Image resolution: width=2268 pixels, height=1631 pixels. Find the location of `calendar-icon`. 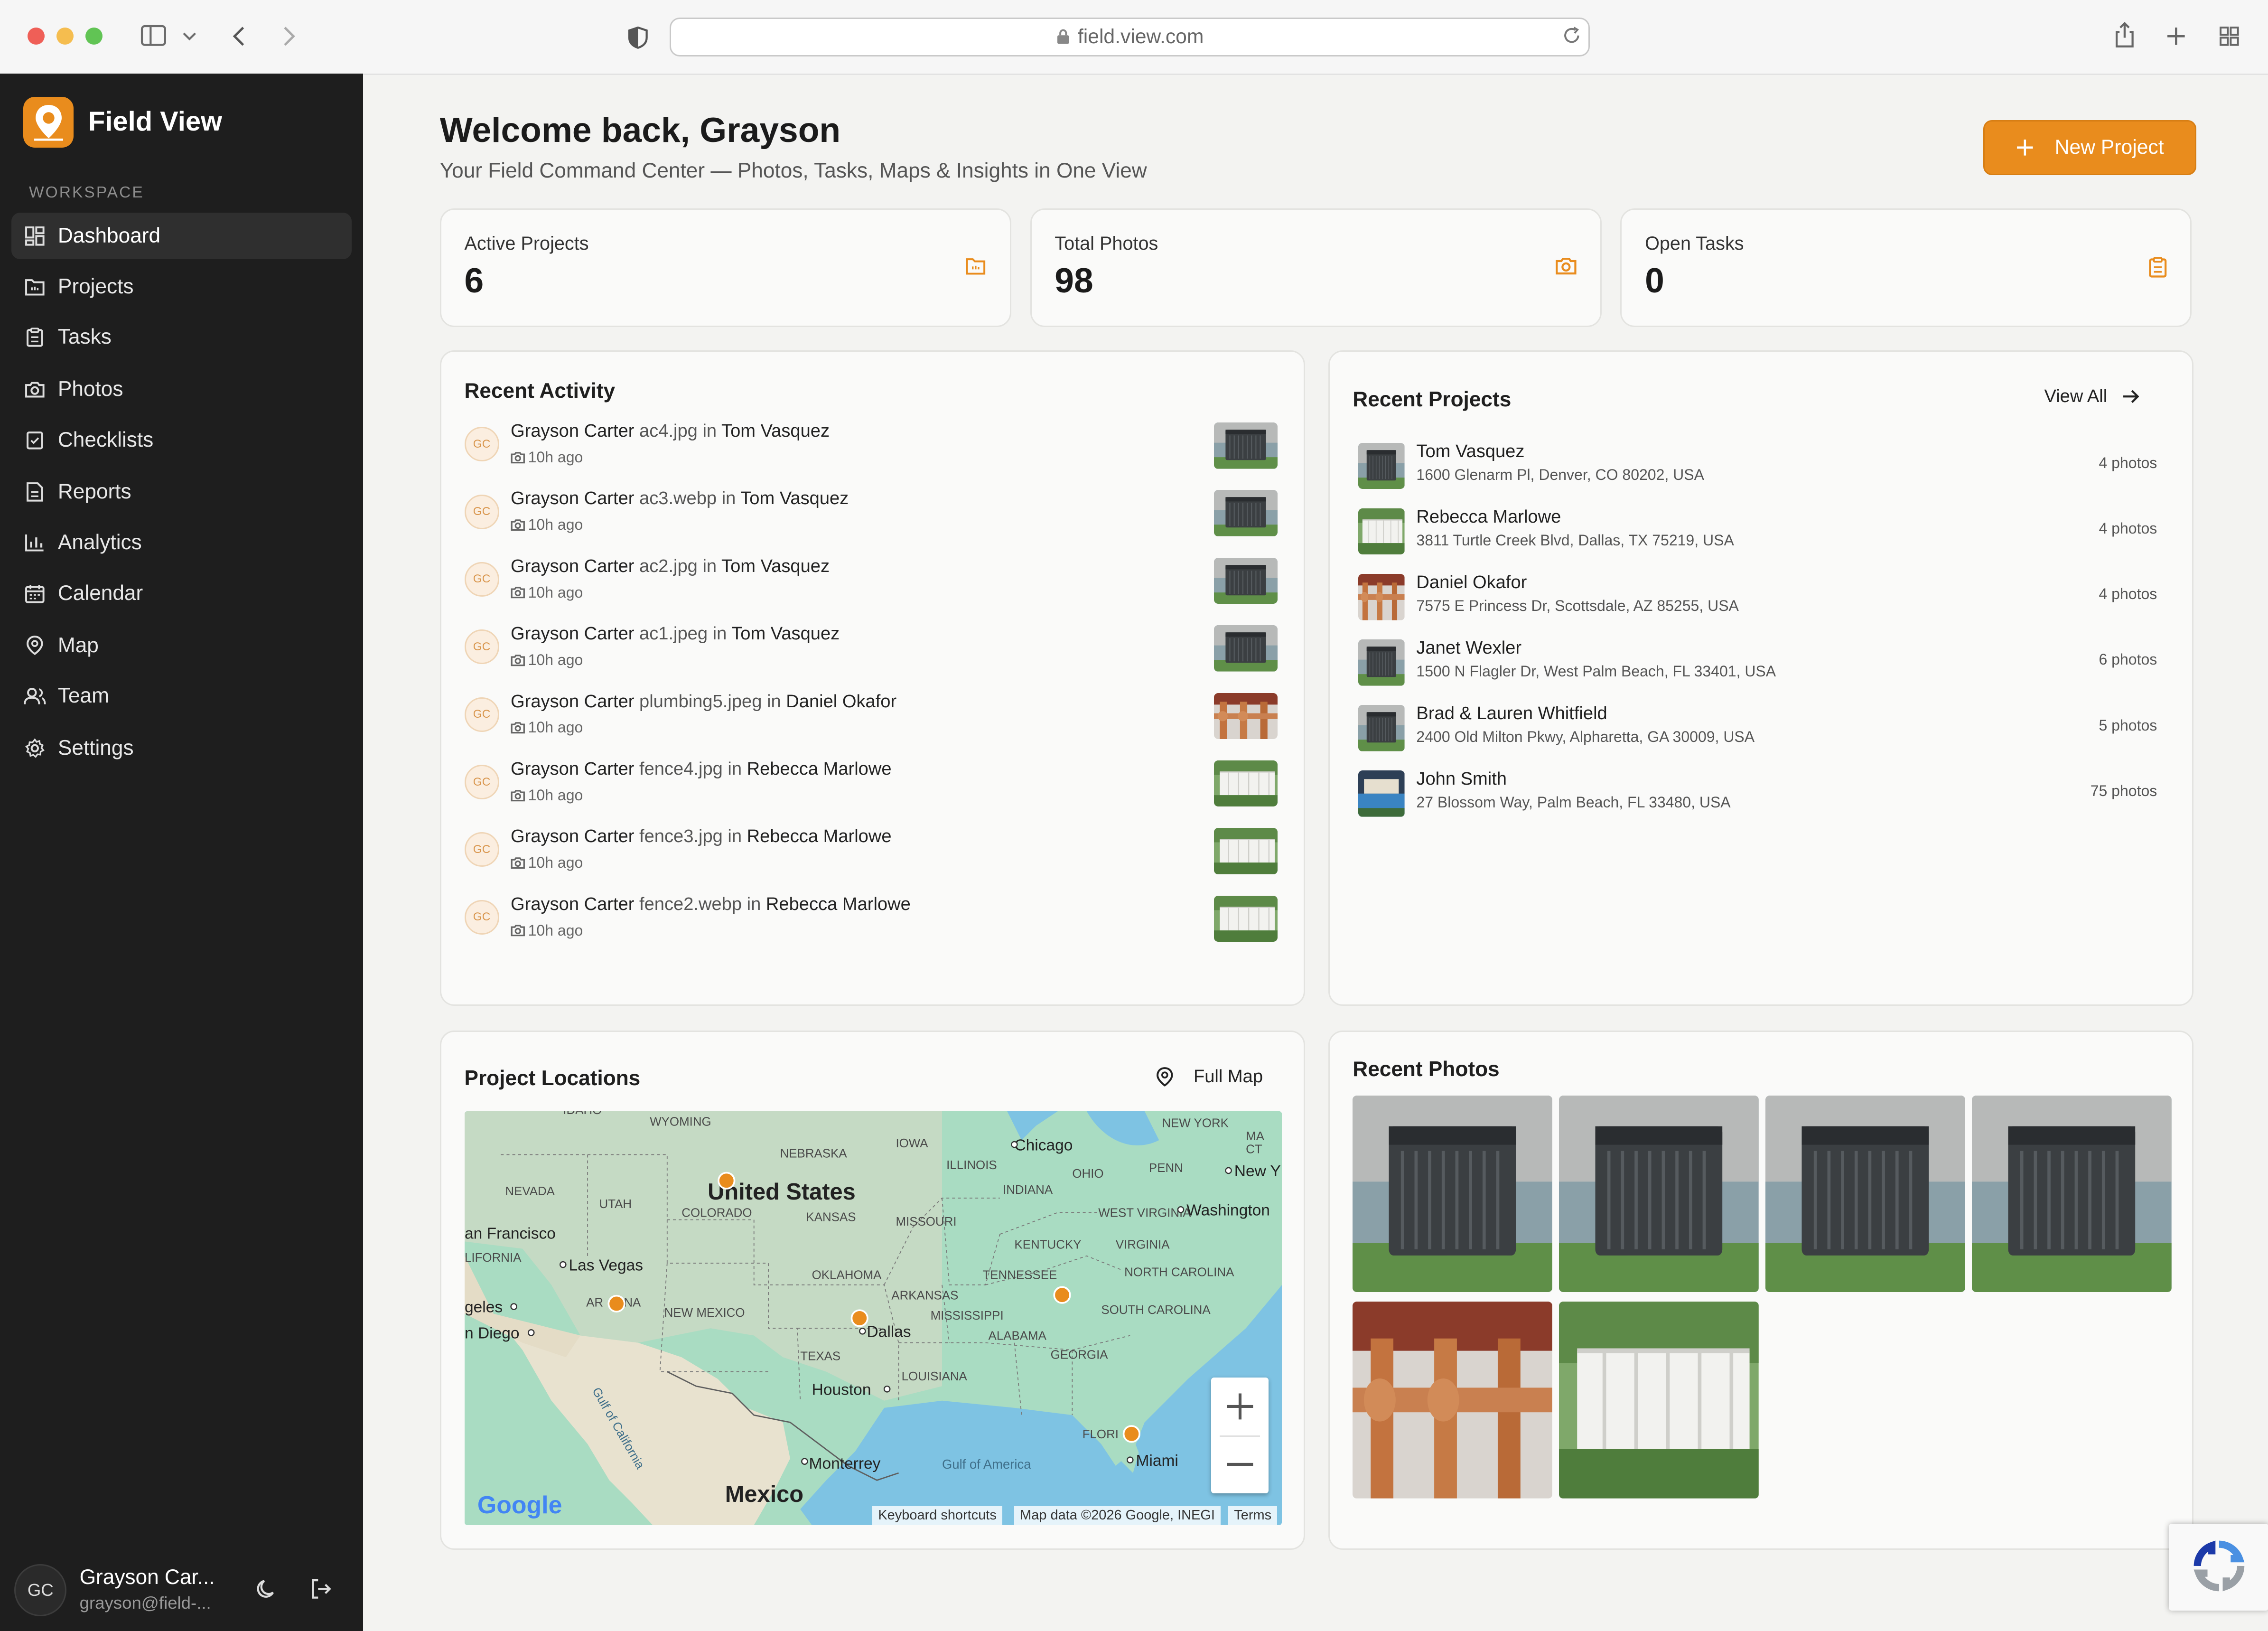

calendar-icon is located at coordinates (35, 593).